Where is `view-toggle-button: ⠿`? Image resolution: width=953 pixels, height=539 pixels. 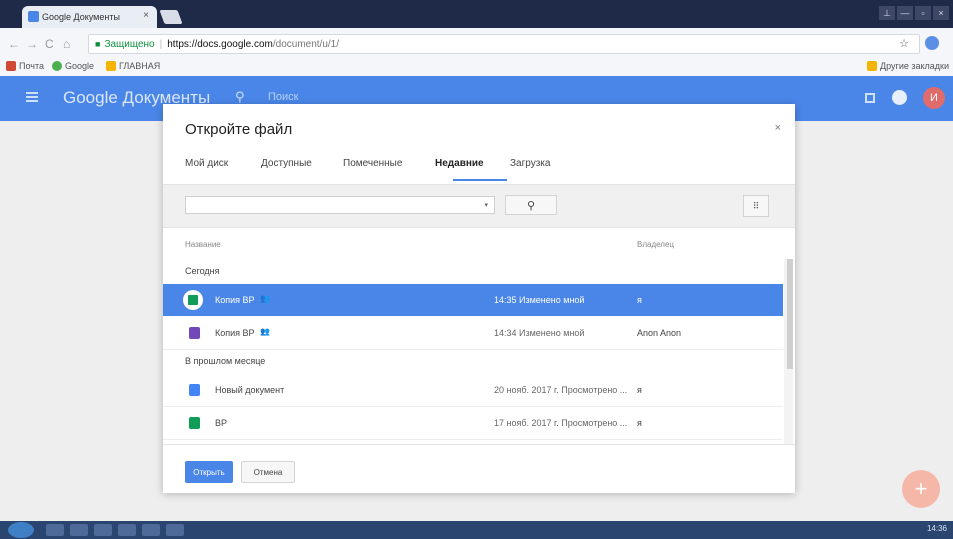 view-toggle-button: ⠿ is located at coordinates (756, 206).